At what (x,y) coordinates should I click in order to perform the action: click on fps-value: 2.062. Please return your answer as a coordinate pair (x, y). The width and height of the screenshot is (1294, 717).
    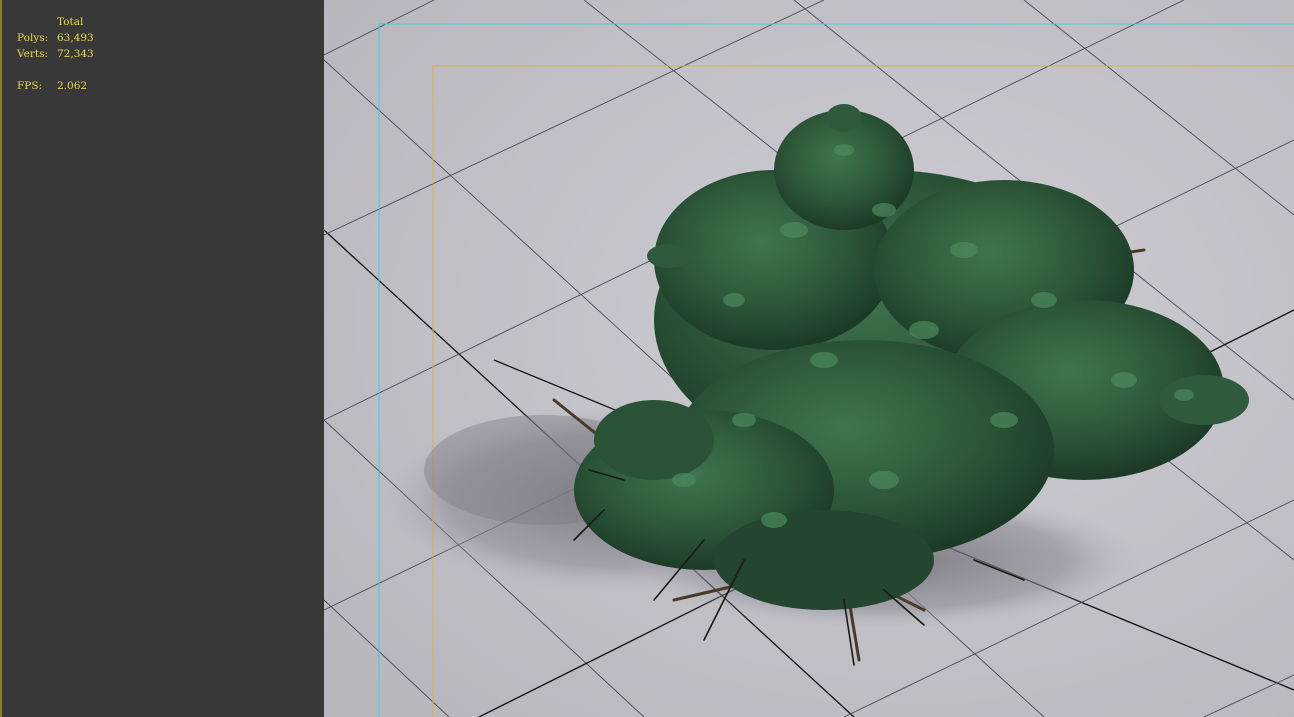
    Looking at the image, I should click on (72, 86).